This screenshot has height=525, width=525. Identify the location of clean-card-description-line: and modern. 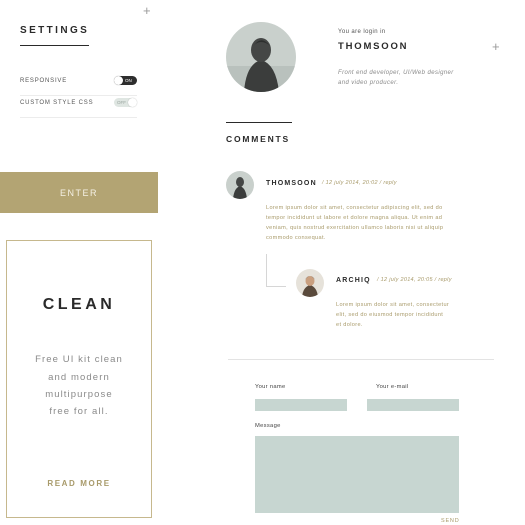
(79, 377).